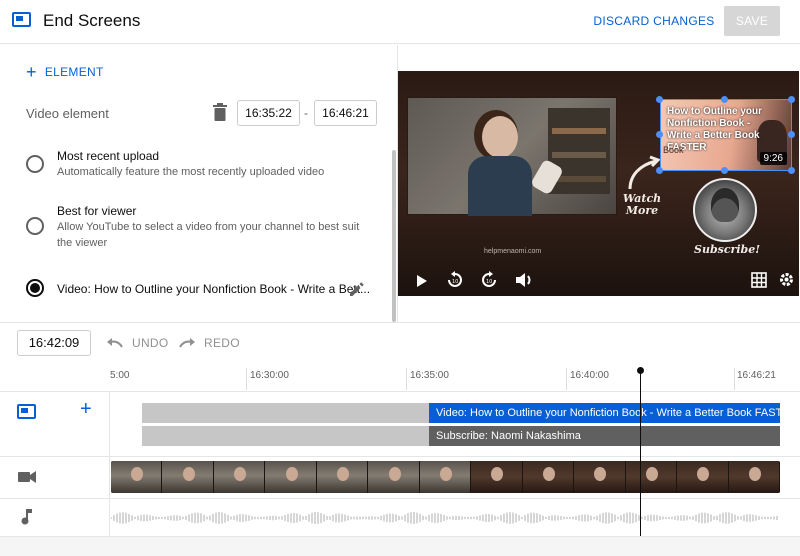 The image size is (800, 556). What do you see at coordinates (31, 72) in the screenshot?
I see `plus-icon: +` at bounding box center [31, 72].